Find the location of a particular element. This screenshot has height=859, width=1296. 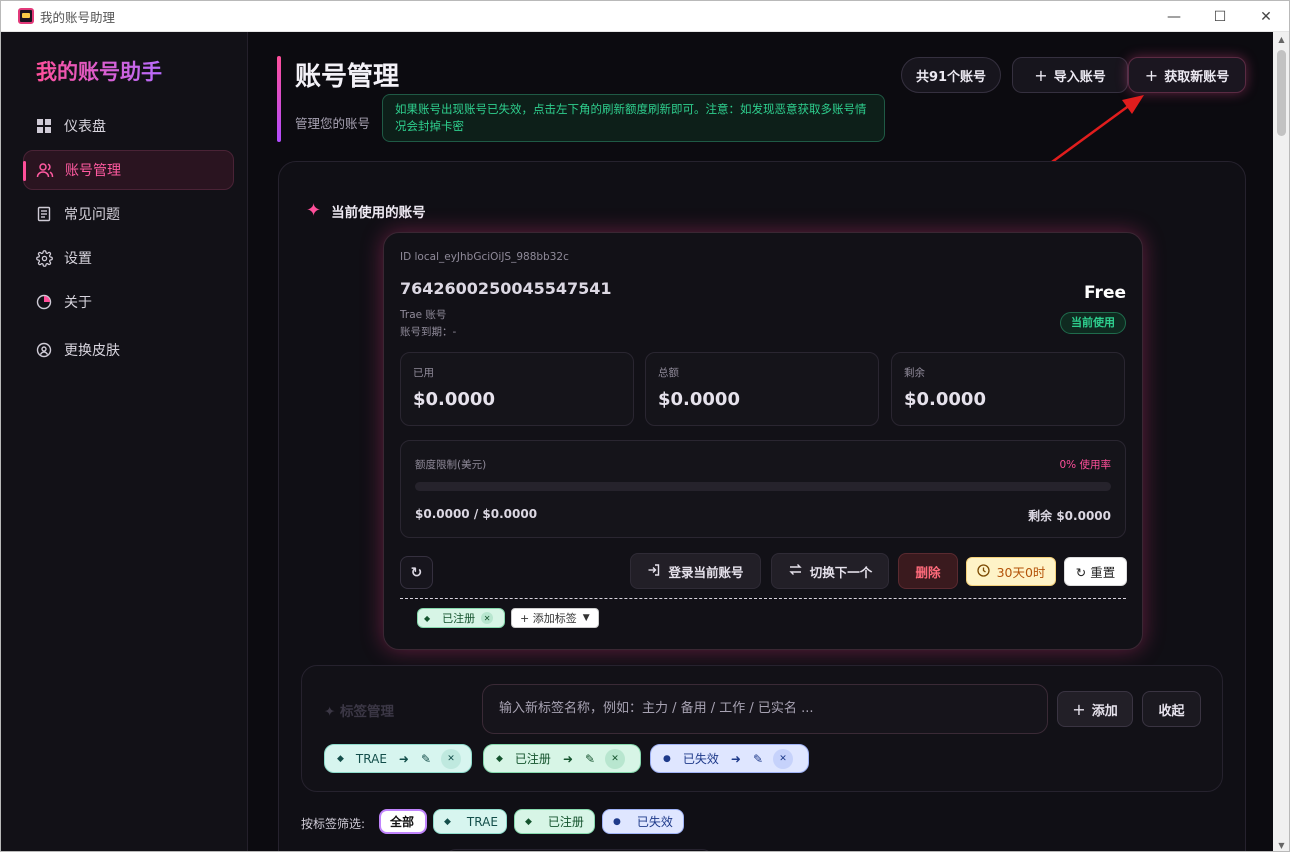

account-tag-chip: ◆ 已注册 ✕ is located at coordinates (461, 618).